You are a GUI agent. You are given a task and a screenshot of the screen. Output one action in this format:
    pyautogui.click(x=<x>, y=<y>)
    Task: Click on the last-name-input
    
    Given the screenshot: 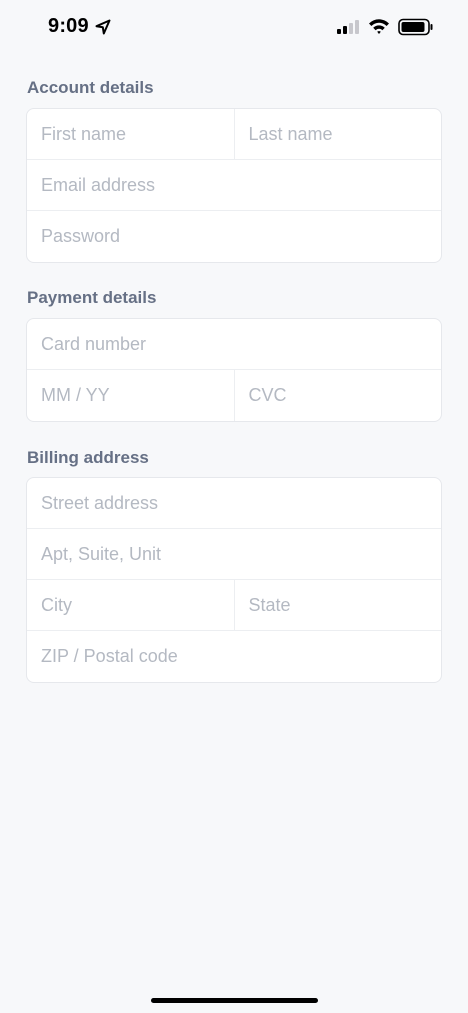 What is the action you would take?
    pyautogui.click(x=337, y=134)
    